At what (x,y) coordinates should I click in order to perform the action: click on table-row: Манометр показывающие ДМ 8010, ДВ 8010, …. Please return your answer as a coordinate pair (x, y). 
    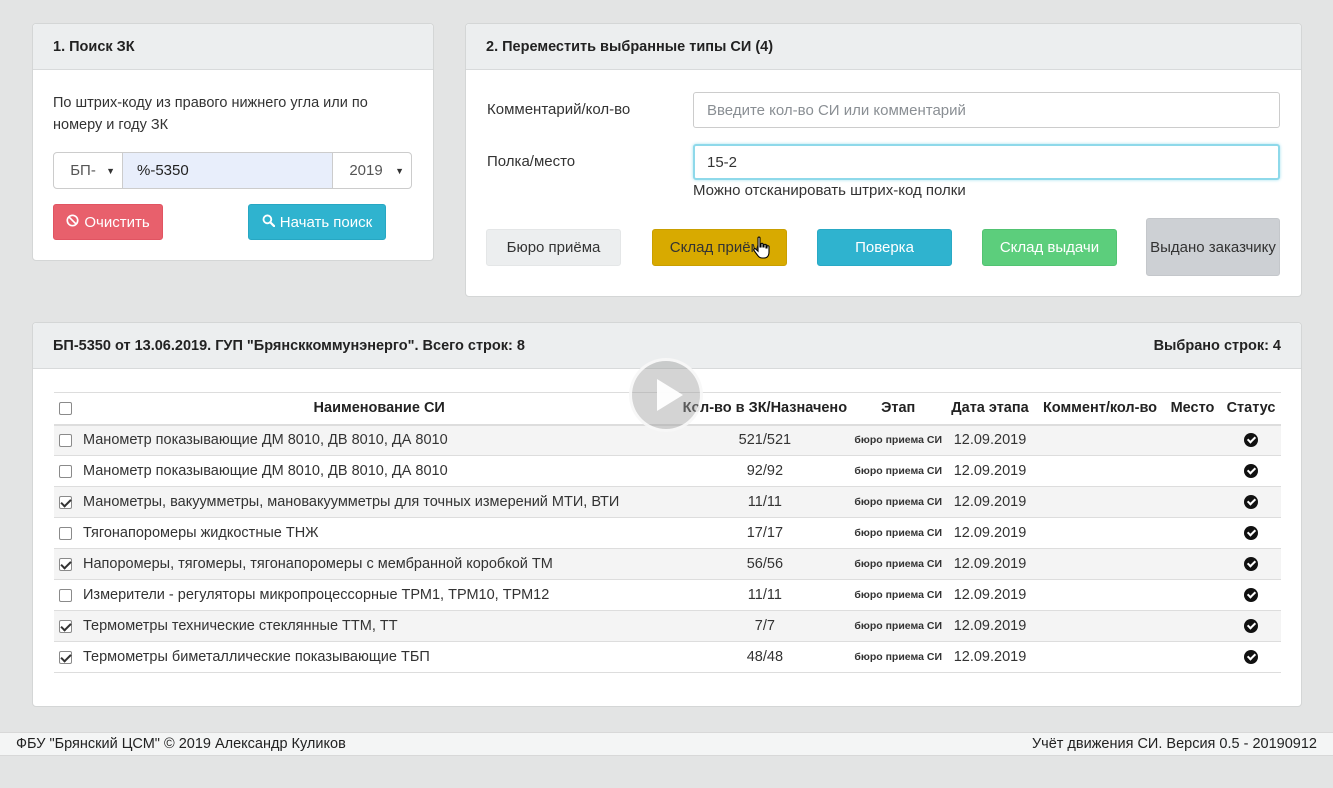
    Looking at the image, I should click on (667, 471).